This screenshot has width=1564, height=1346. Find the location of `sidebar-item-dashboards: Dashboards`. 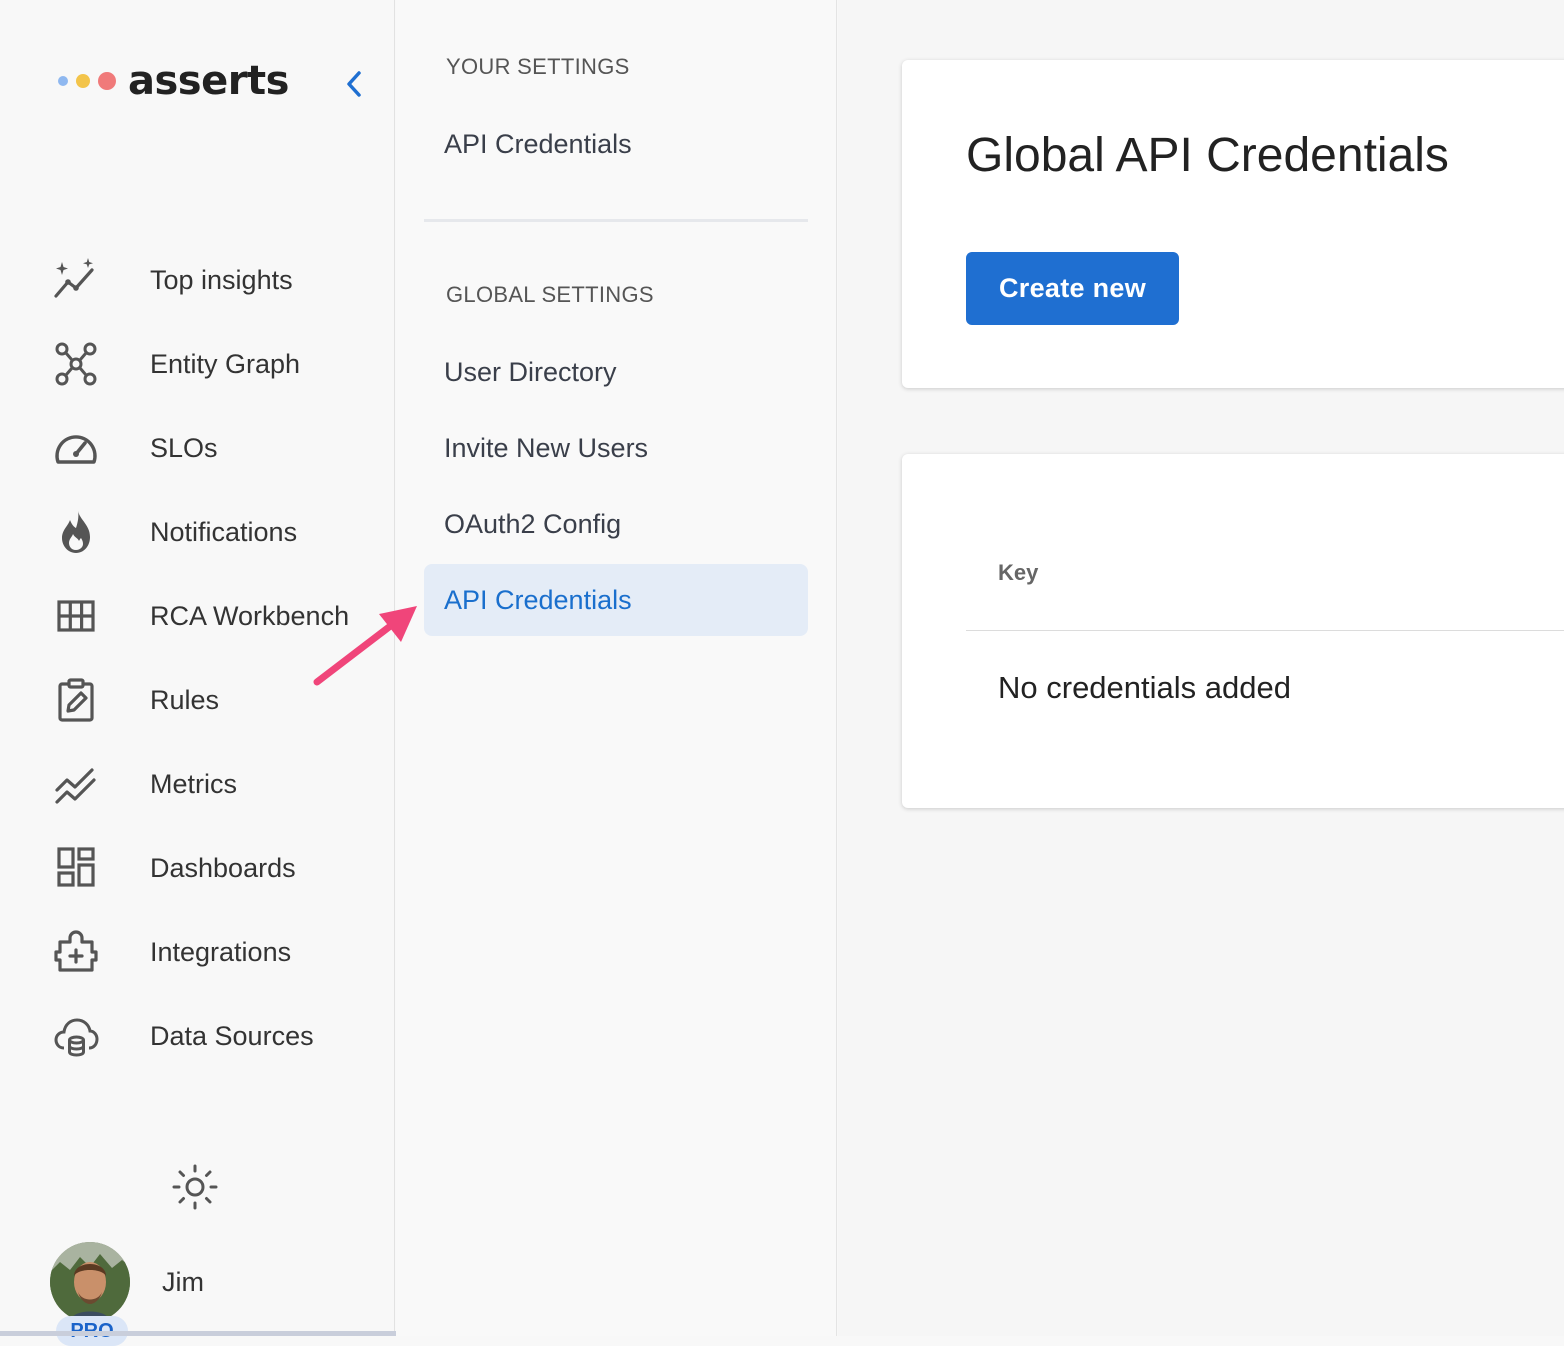

sidebar-item-dashboards: Dashboards is located at coordinates (197, 868).